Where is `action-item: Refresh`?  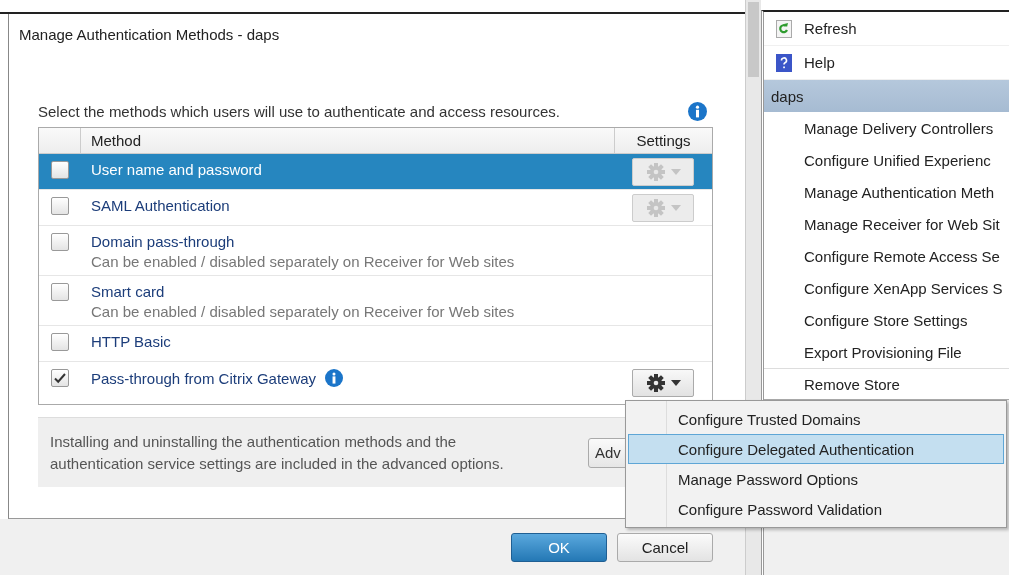 action-item: Refresh is located at coordinates (886, 29).